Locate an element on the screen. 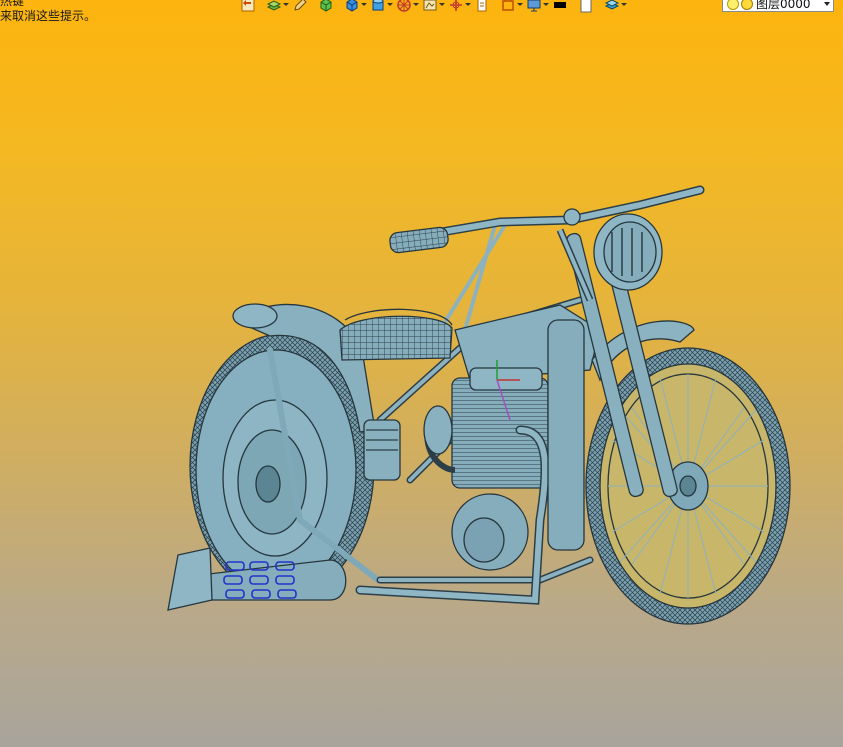 Image resolution: width=843 pixels, height=747 pixels. pencil-icon is located at coordinates (300, 5).